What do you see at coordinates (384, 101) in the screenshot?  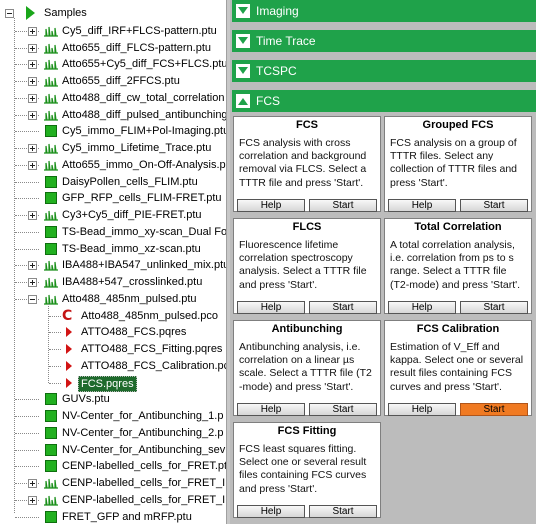 I see `section-header-fcs: FCS` at bounding box center [384, 101].